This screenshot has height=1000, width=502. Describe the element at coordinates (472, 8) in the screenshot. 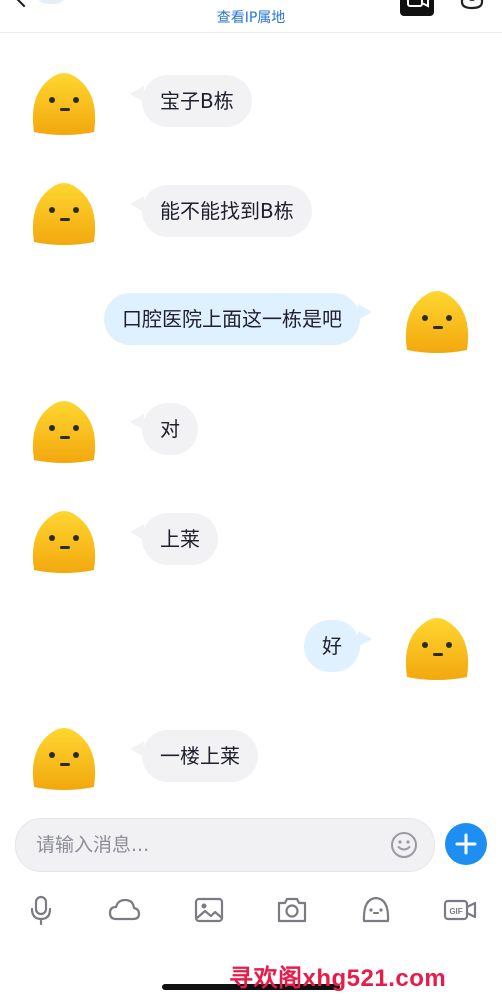

I see `profile-icon` at that location.